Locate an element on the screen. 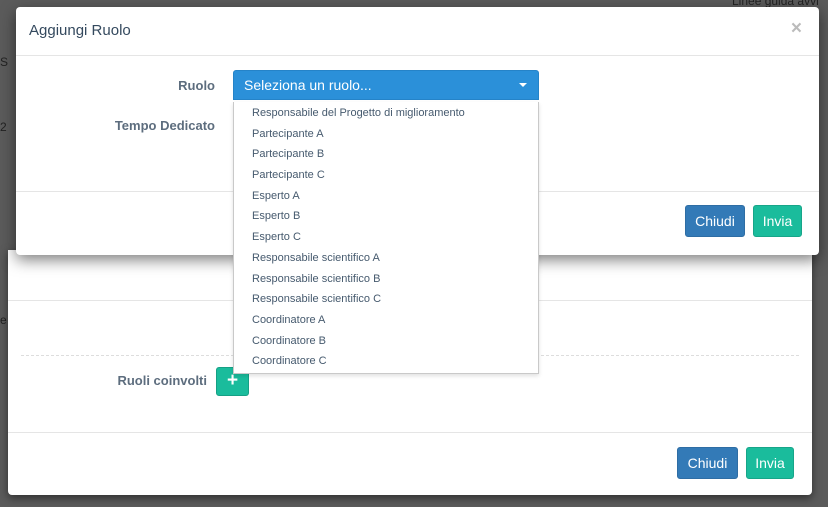  dropdown-option: Esperto B is located at coordinates (386, 216).